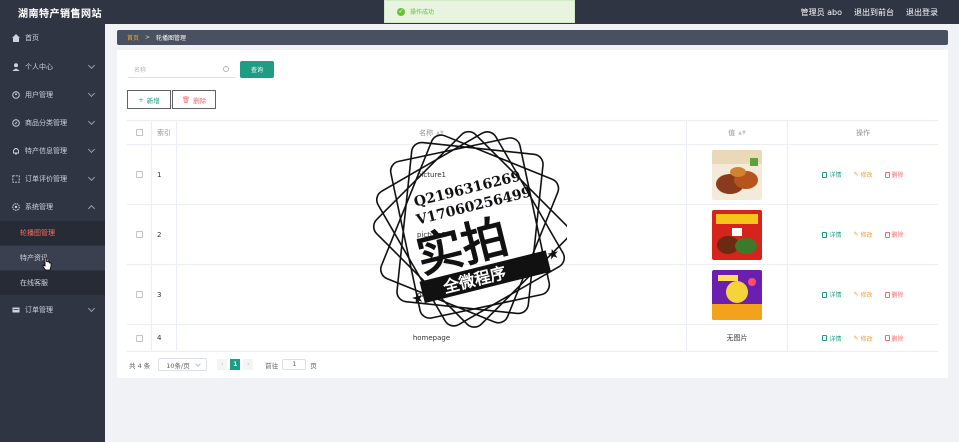 The image size is (959, 442). I want to click on toast-message: 操作成功, so click(422, 12).